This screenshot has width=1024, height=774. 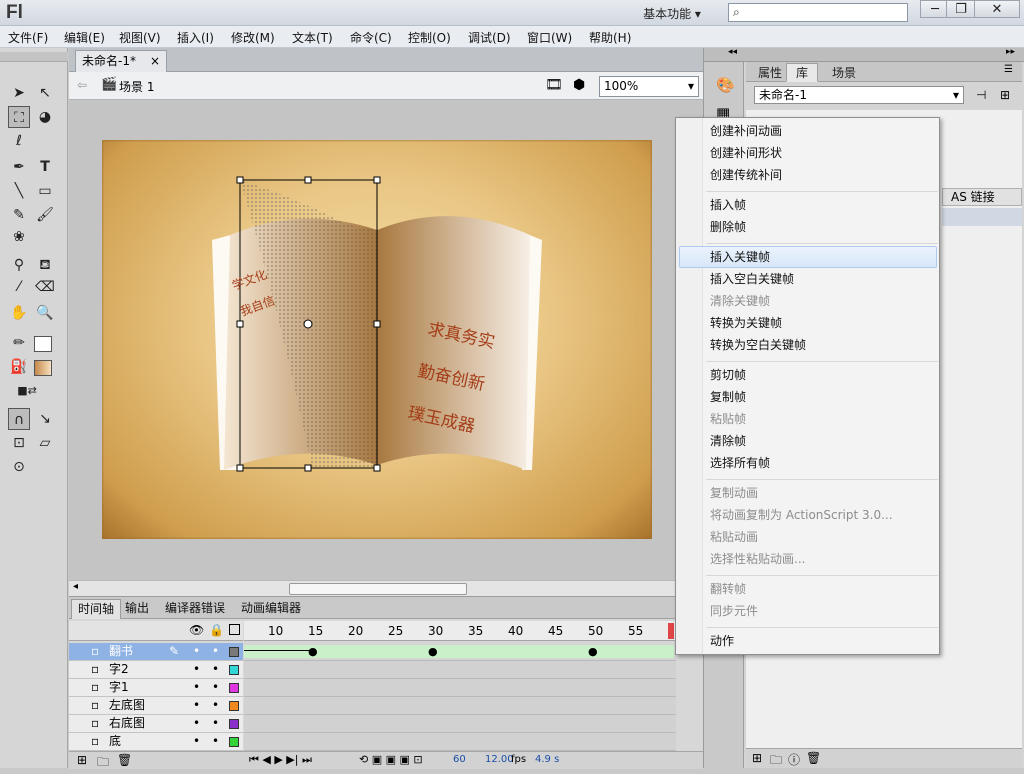 I want to click on skew-icon: ▱, so click(x=45, y=443).